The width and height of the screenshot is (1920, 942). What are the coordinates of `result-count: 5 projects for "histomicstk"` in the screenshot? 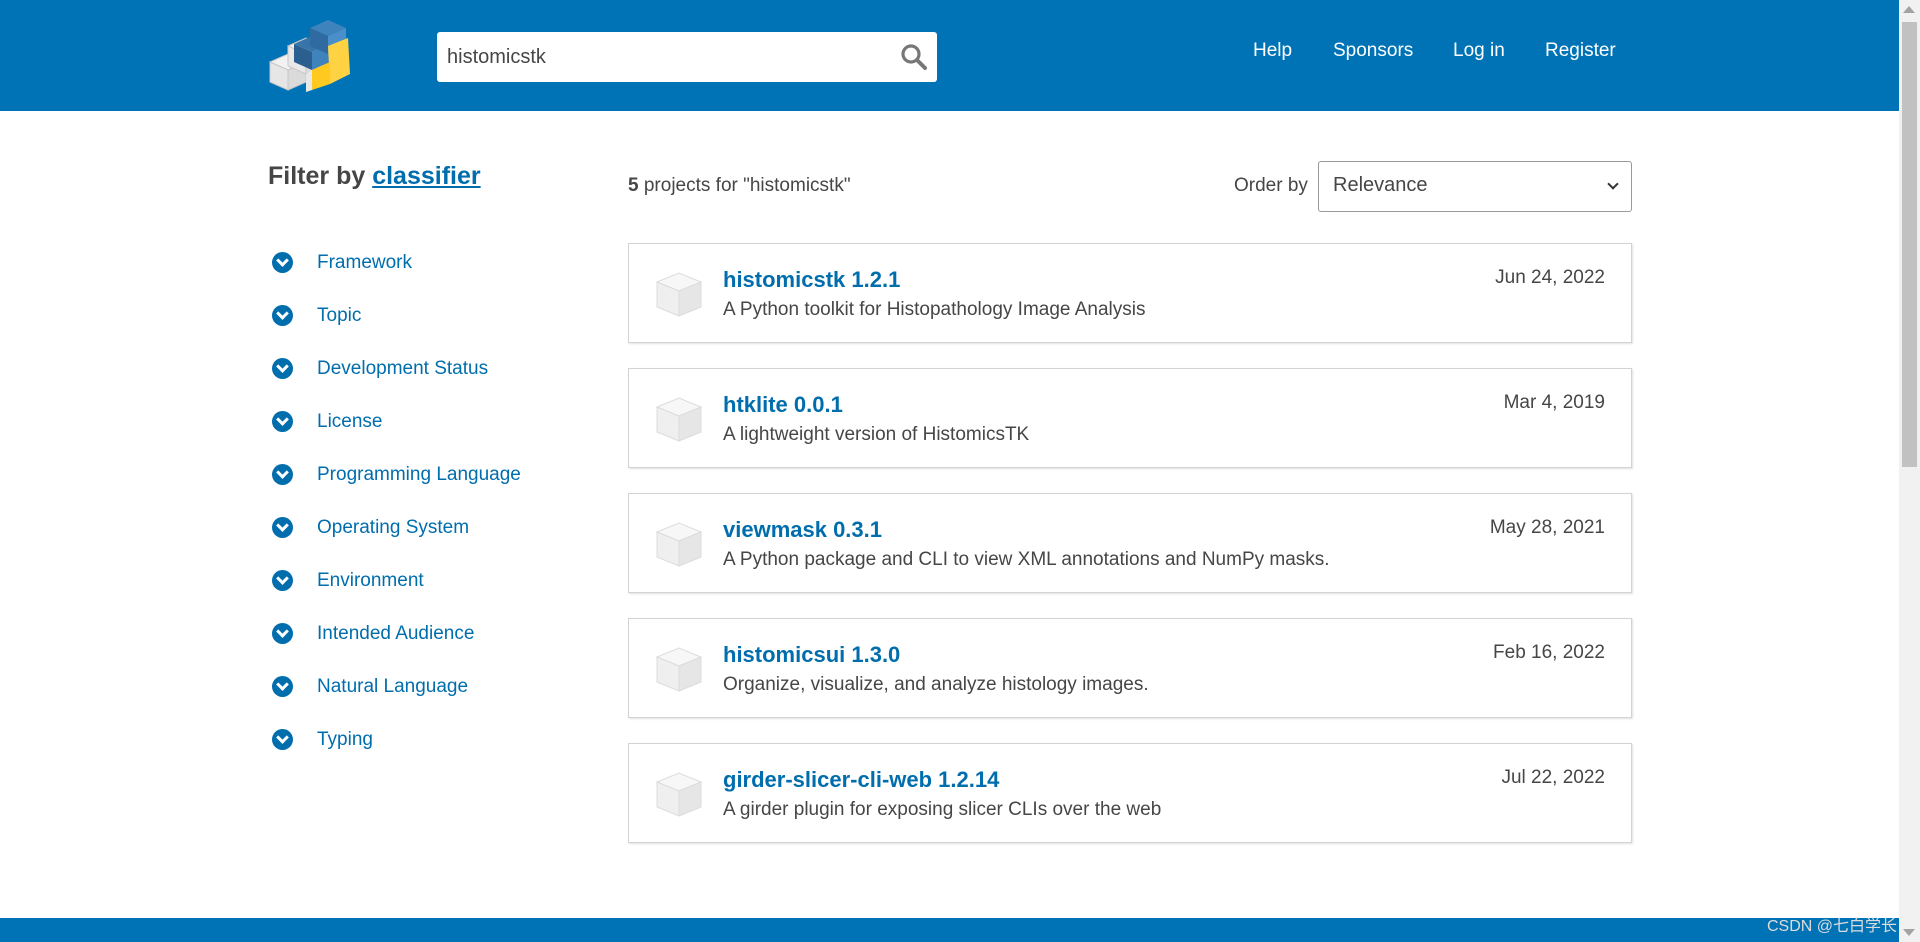 It's located at (739, 186).